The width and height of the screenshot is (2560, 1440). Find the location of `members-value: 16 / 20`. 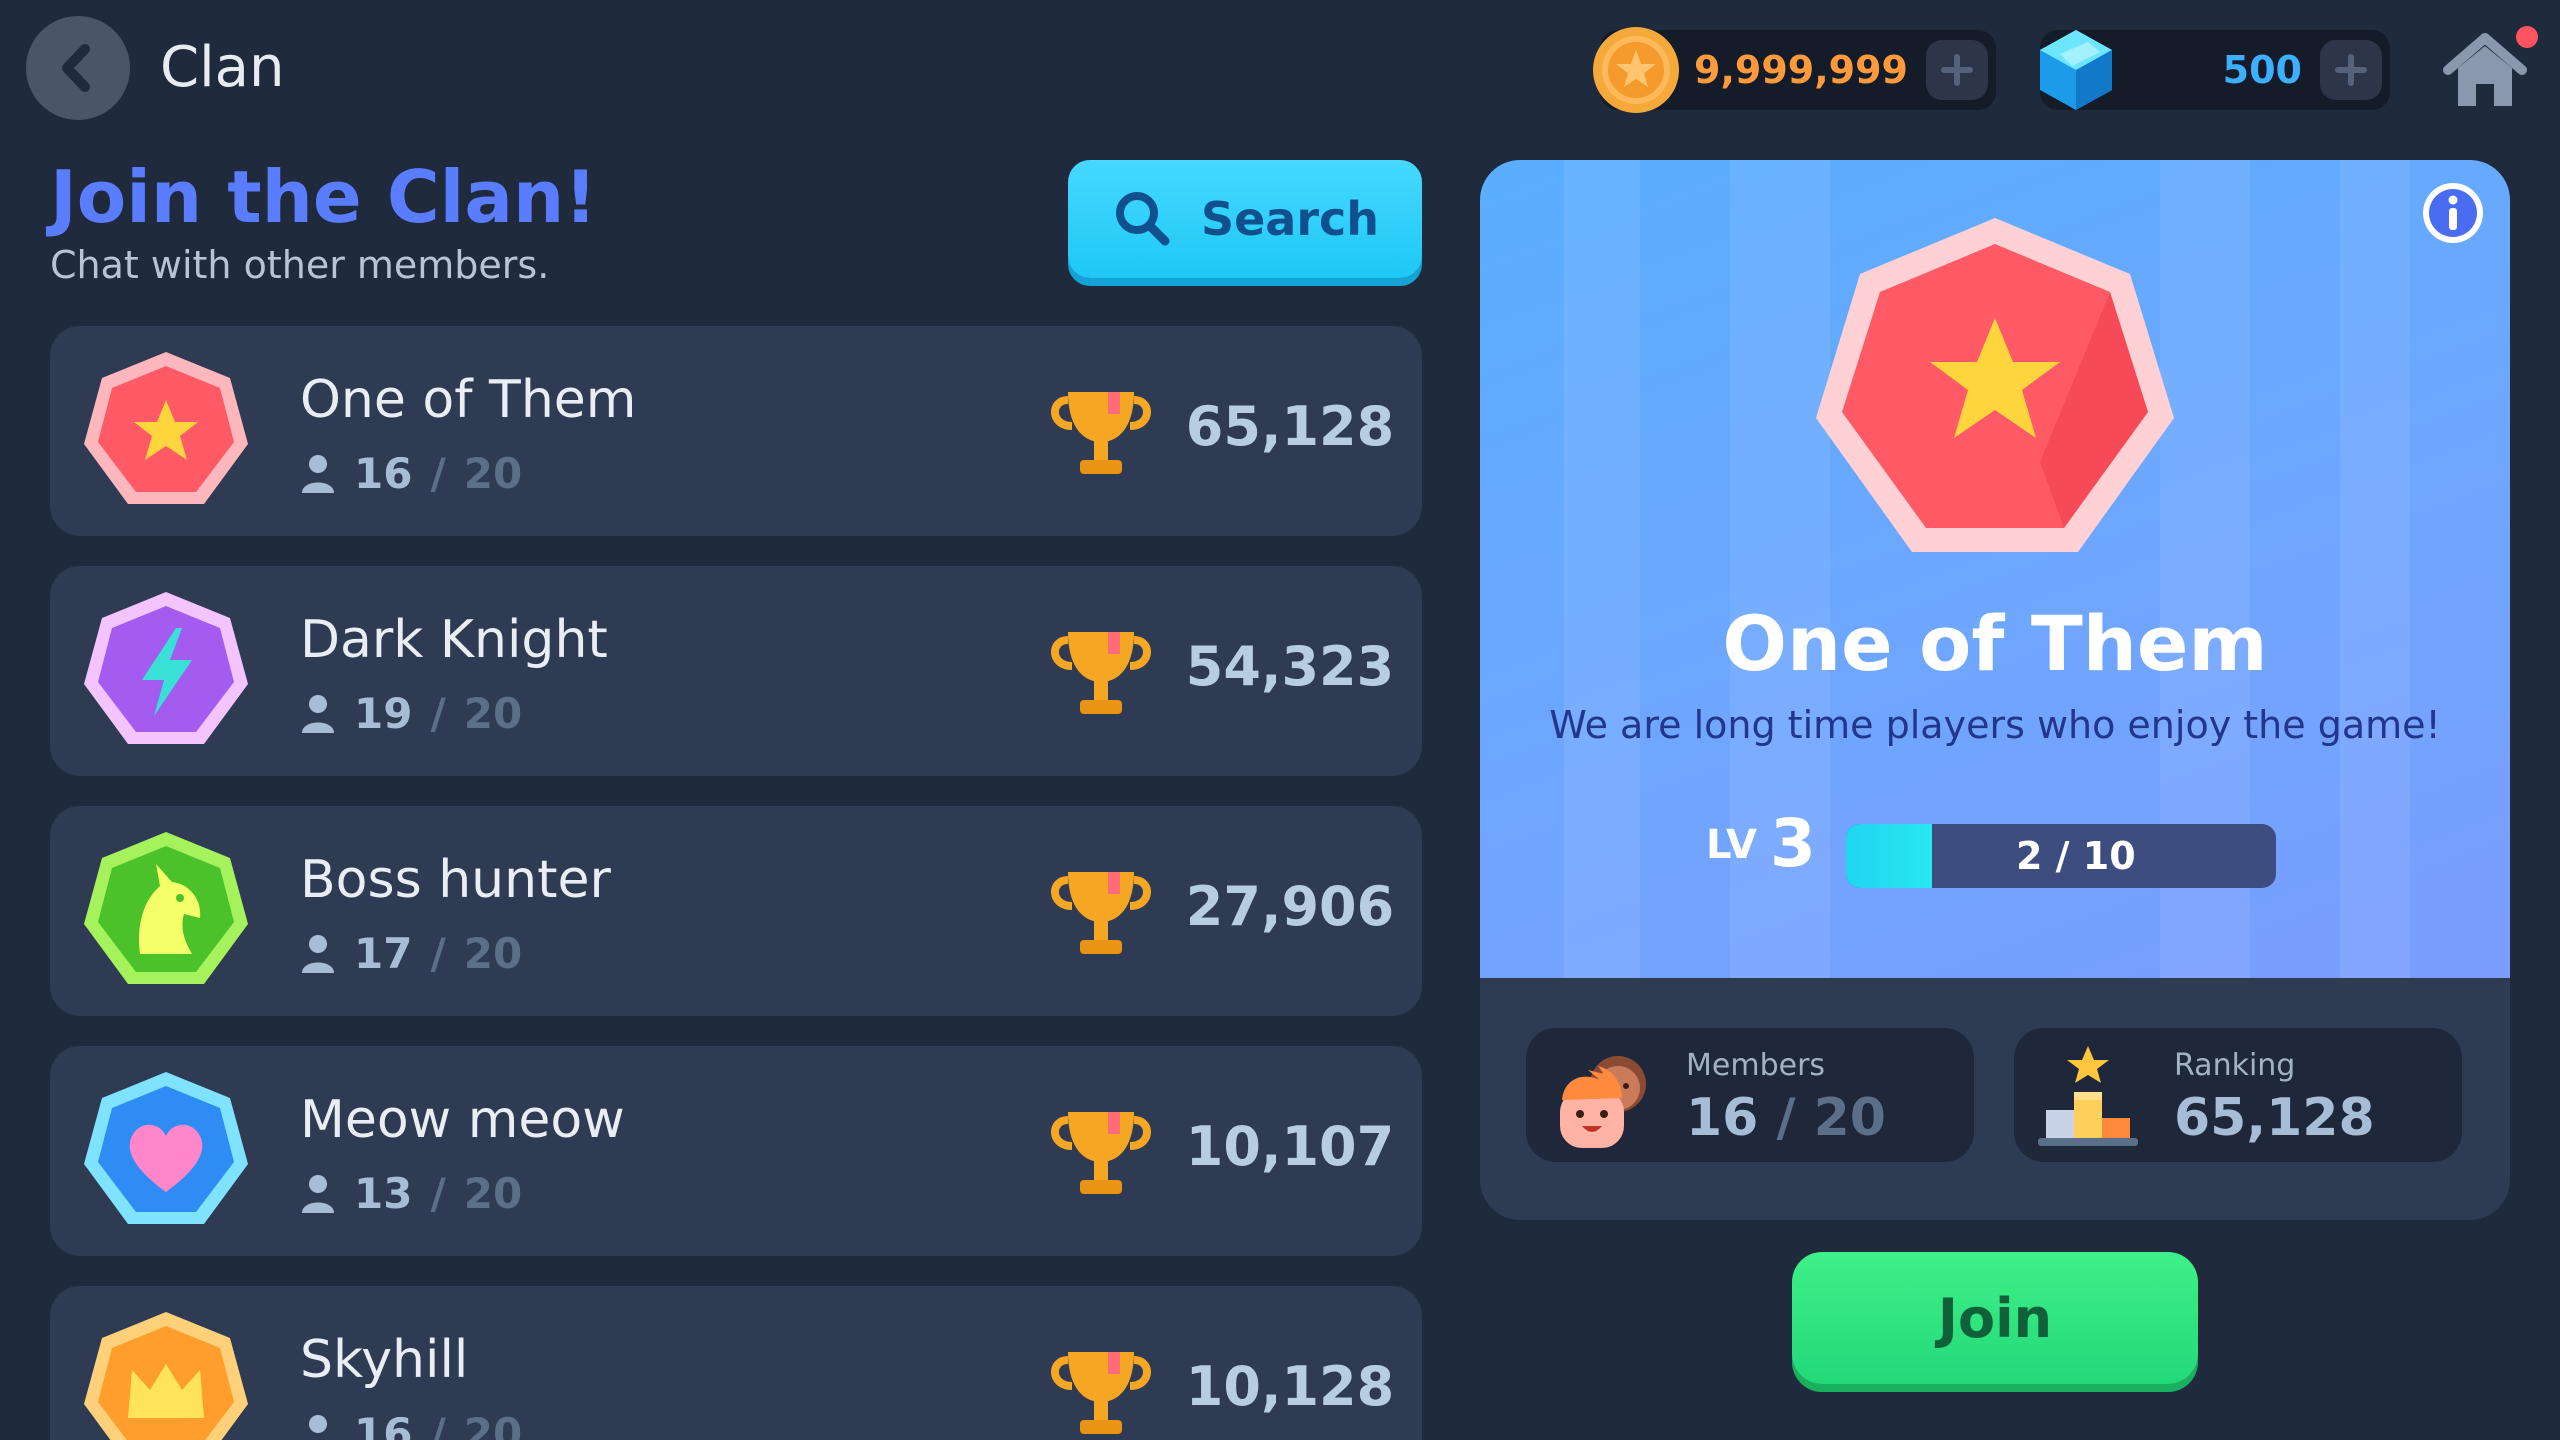

members-value: 16 / 20 is located at coordinates (1786, 1118).